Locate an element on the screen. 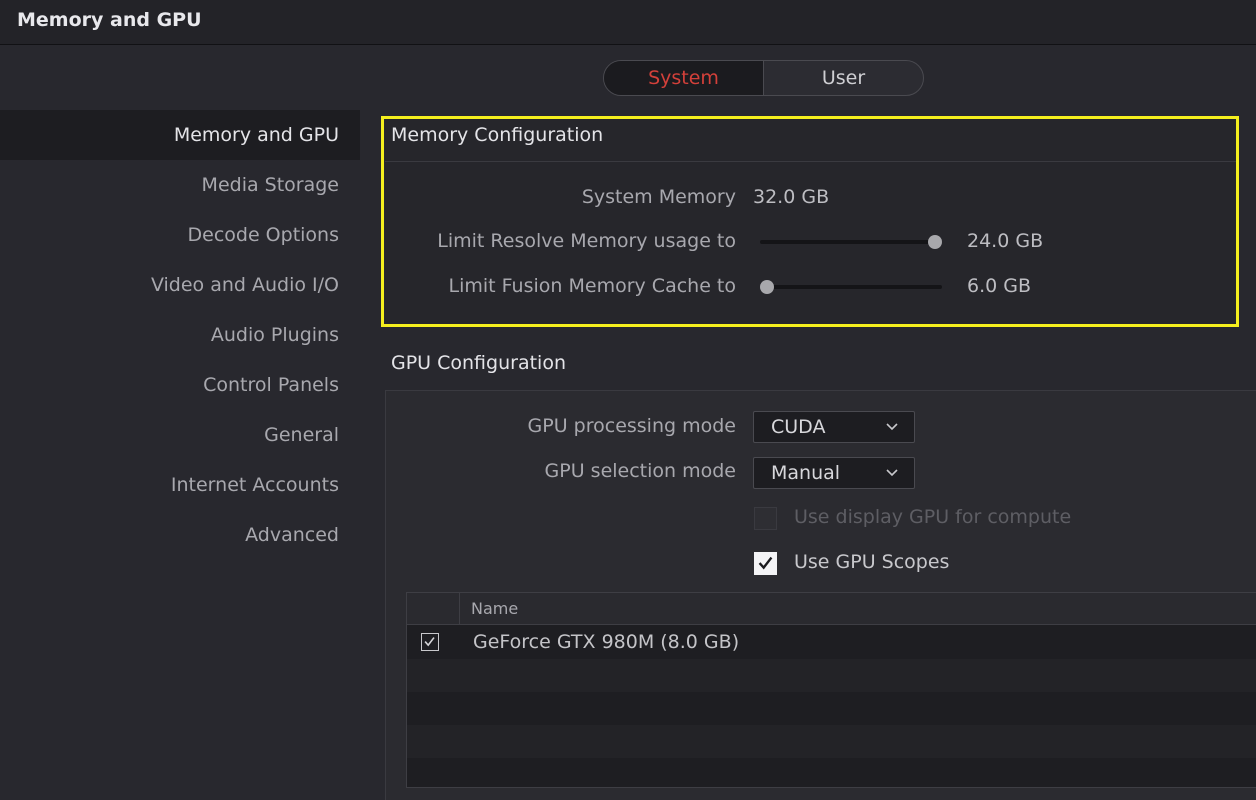  resolve-memory-value: 24.0 GB is located at coordinates (1005, 241).